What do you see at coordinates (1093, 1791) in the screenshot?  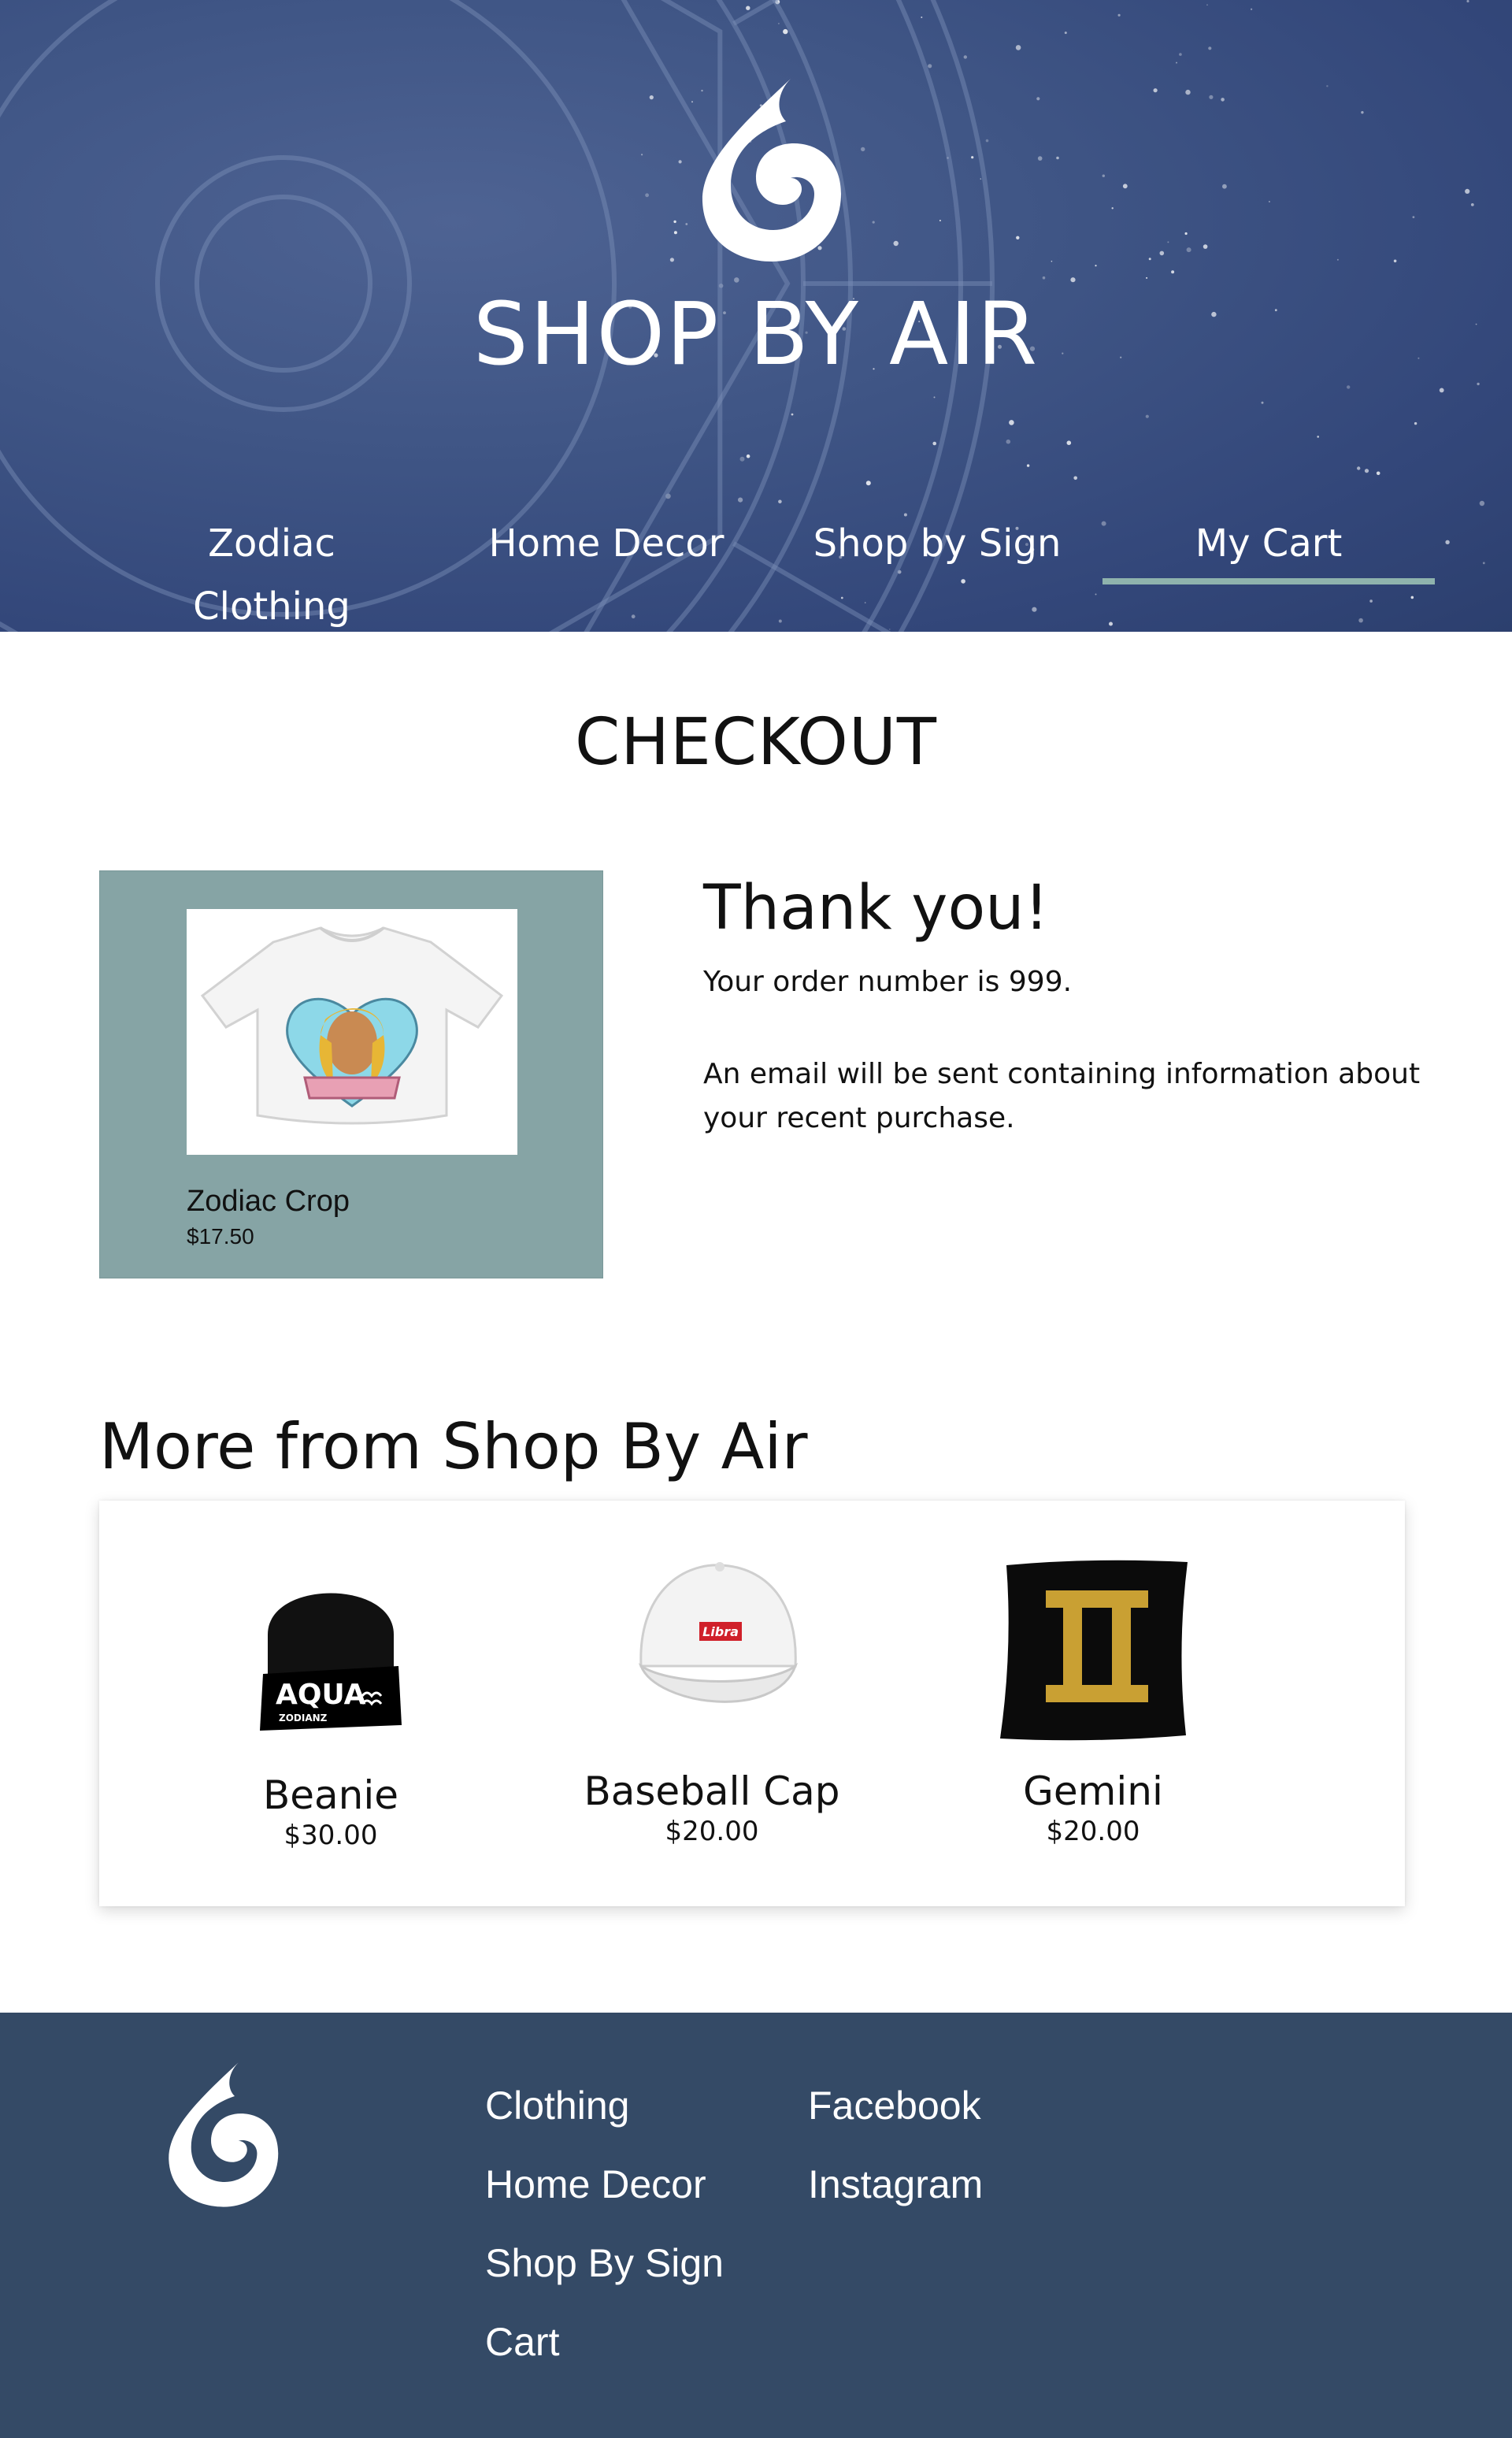 I see `product-name: Gemini` at bounding box center [1093, 1791].